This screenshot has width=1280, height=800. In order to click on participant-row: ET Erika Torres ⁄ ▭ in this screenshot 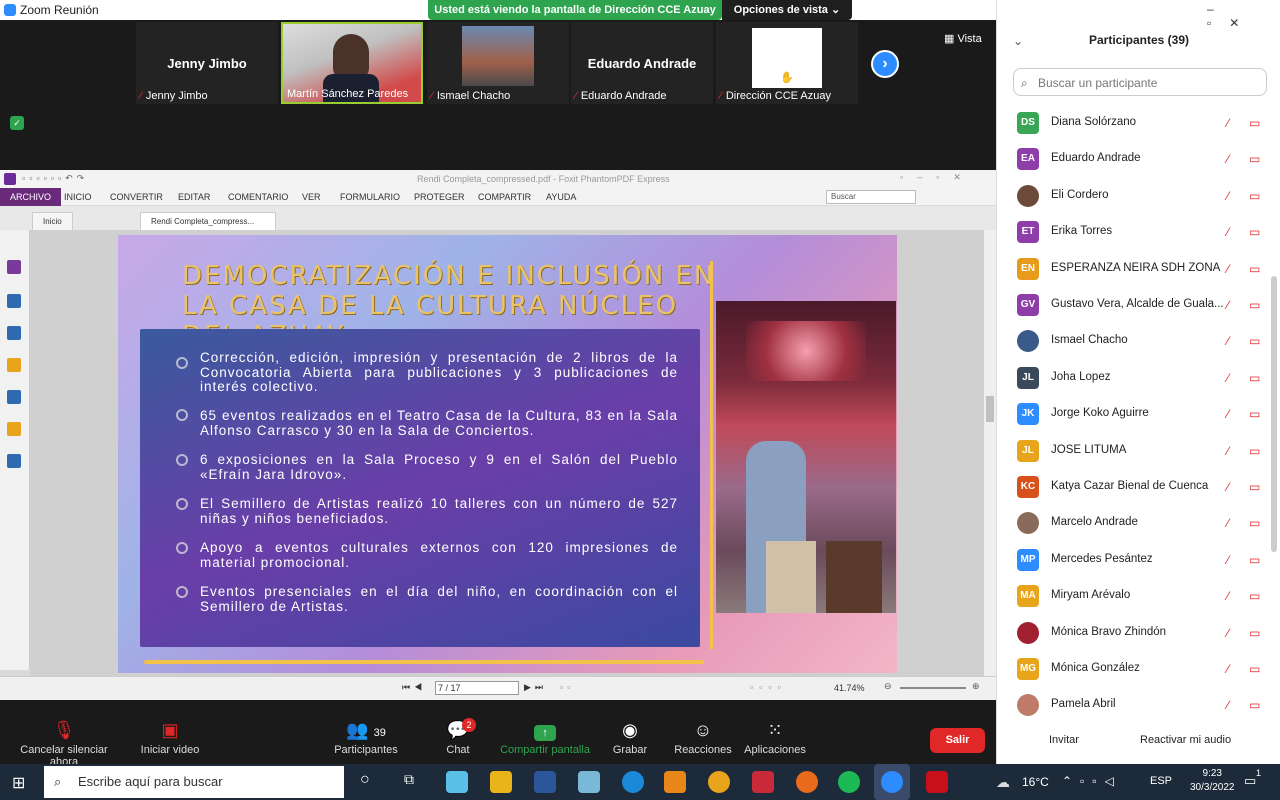, I will do `click(1138, 233)`.